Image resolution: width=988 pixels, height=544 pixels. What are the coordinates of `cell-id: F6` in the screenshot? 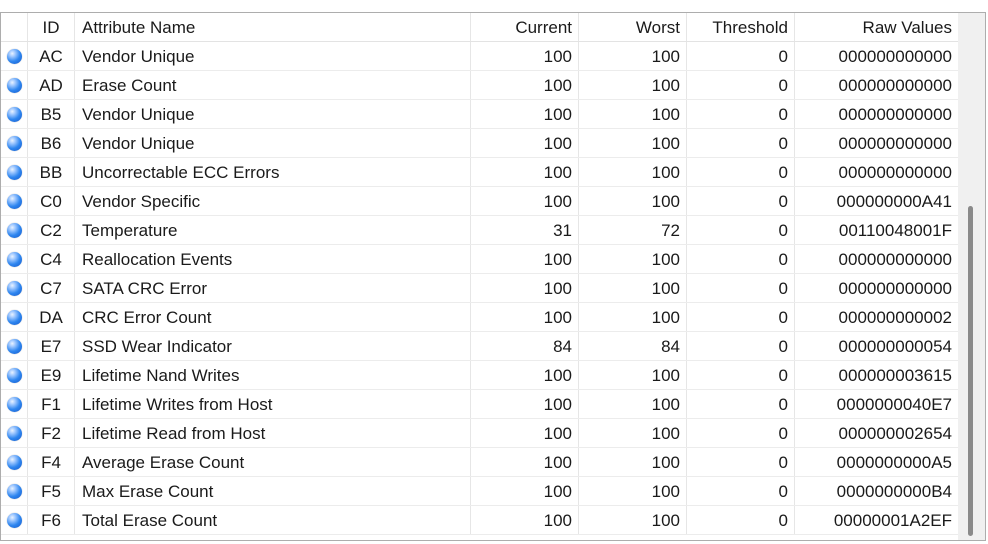 It's located at (51, 520).